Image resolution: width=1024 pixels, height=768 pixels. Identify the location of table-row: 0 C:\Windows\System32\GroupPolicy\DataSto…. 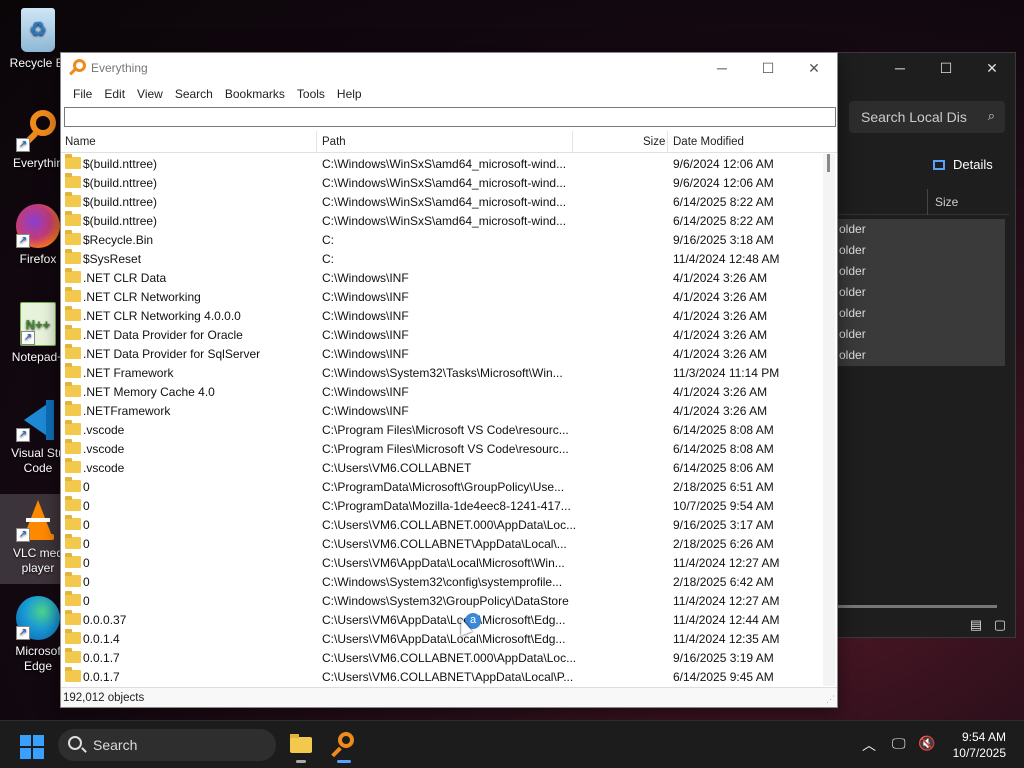
(442, 600).